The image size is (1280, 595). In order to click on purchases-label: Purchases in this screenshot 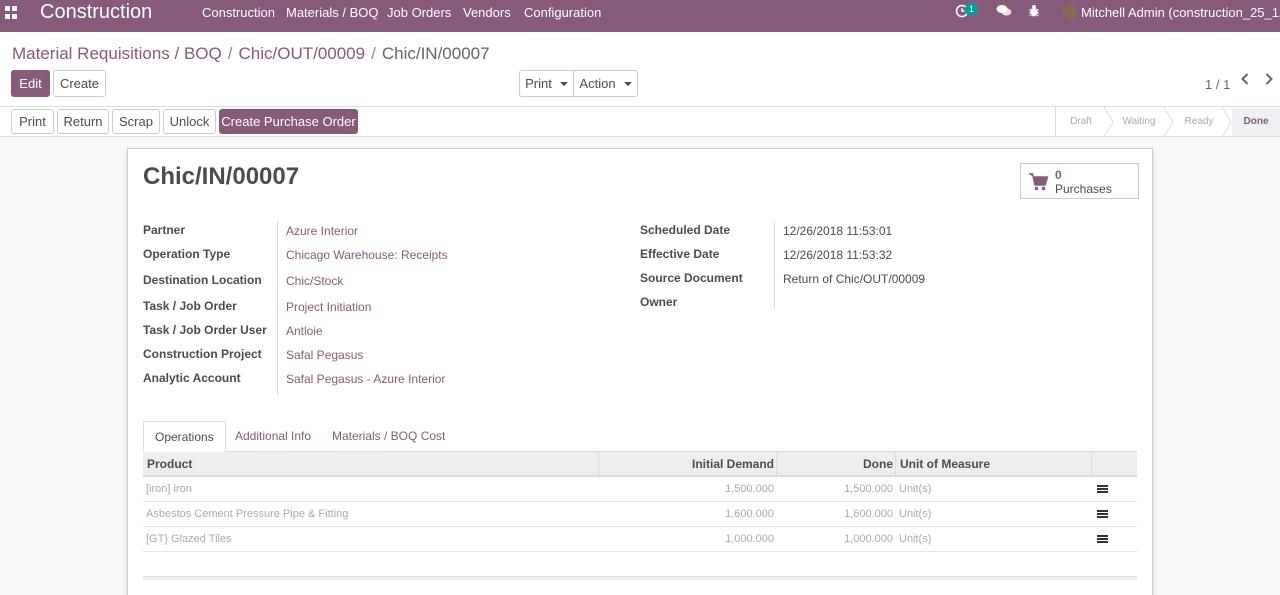, I will do `click(1083, 189)`.